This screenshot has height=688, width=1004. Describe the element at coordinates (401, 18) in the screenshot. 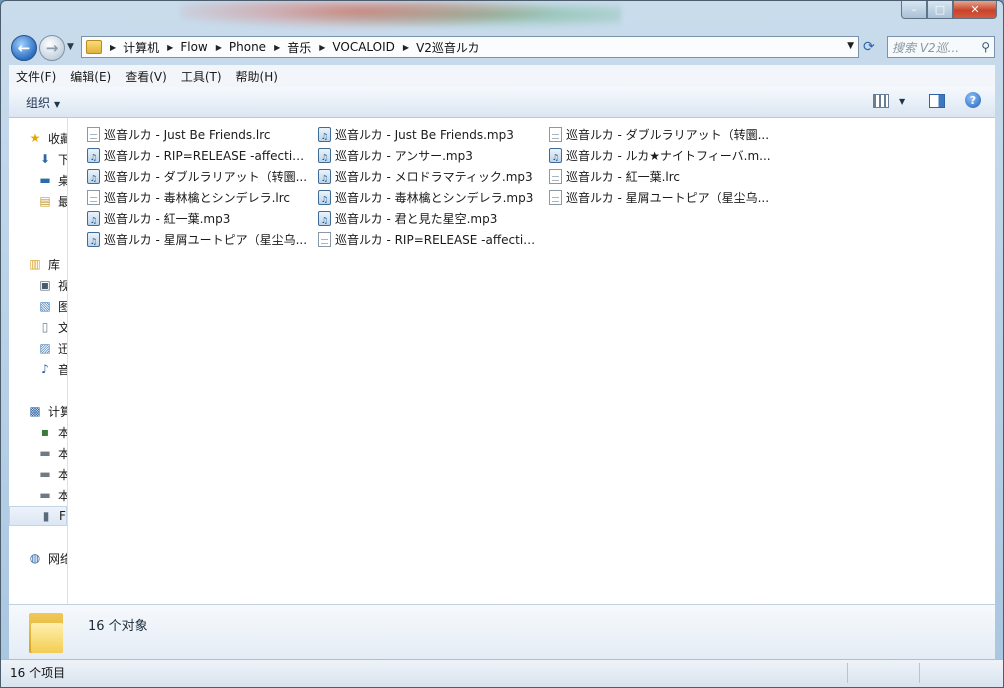

I see `title-bar-background` at that location.